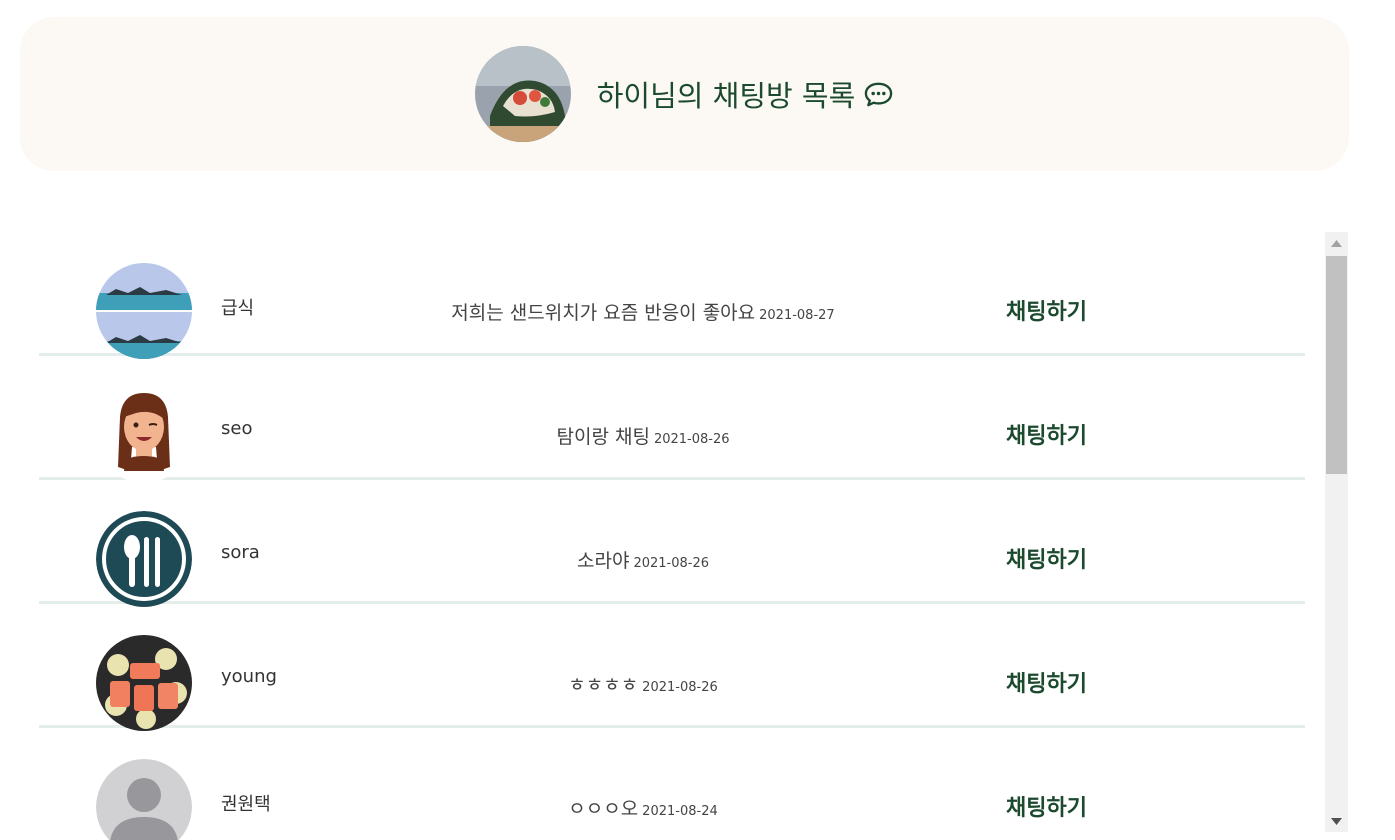 The height and width of the screenshot is (840, 1395). What do you see at coordinates (1336, 243) in the screenshot?
I see `scroll-up-arrow-icon` at bounding box center [1336, 243].